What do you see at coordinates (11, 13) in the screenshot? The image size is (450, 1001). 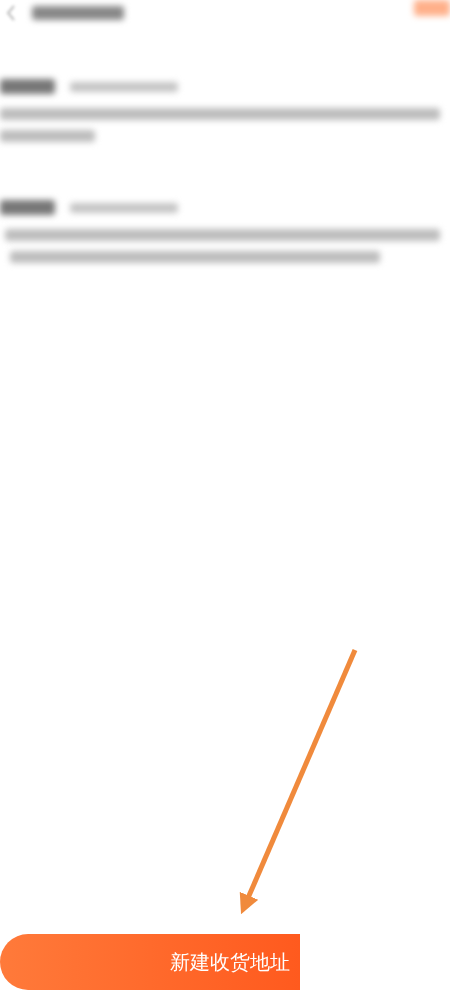 I see `back-icon` at bounding box center [11, 13].